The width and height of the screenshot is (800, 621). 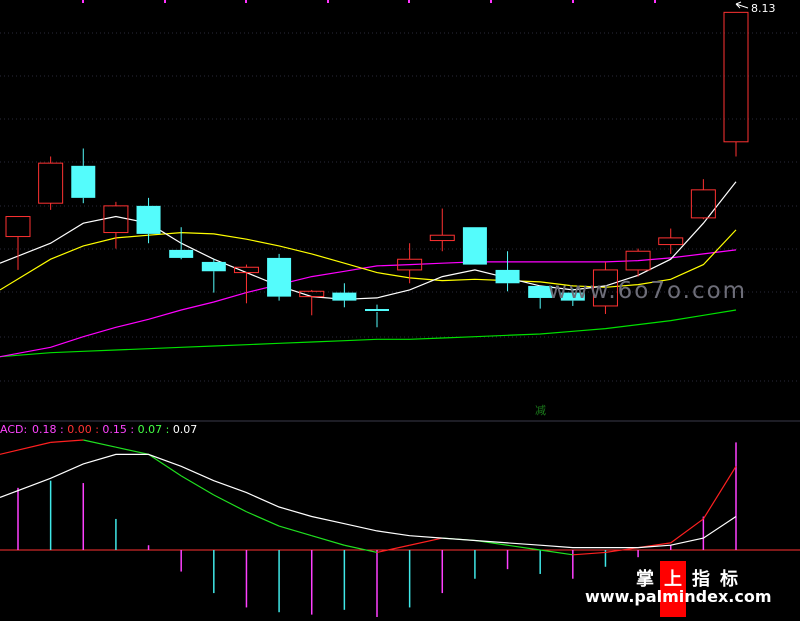 I want to click on macd-value-3: 0.15, so click(x=114, y=429).